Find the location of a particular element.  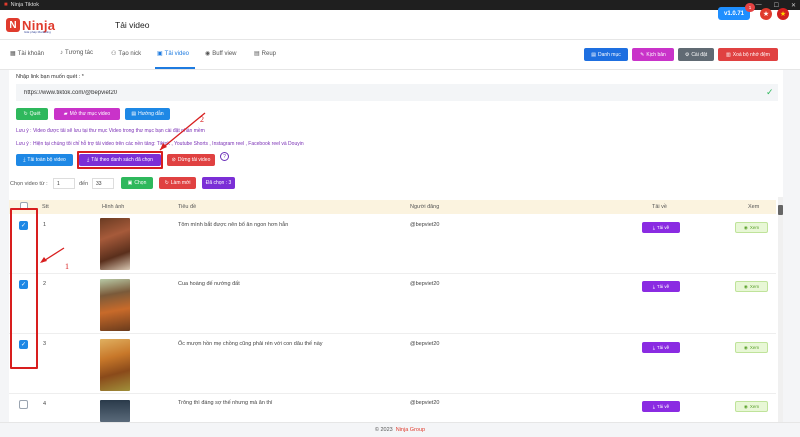

footer-copyright: © 2023 is located at coordinates (383, 430).